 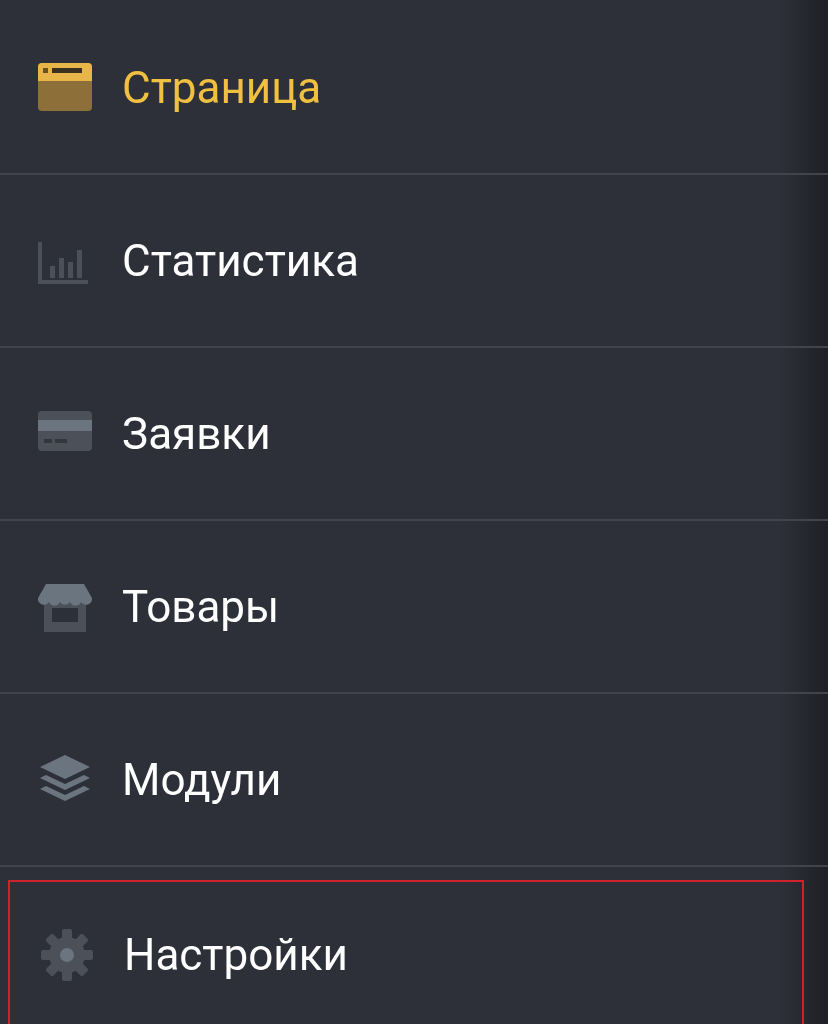 What do you see at coordinates (67, 955) in the screenshot?
I see `settings-icon` at bounding box center [67, 955].